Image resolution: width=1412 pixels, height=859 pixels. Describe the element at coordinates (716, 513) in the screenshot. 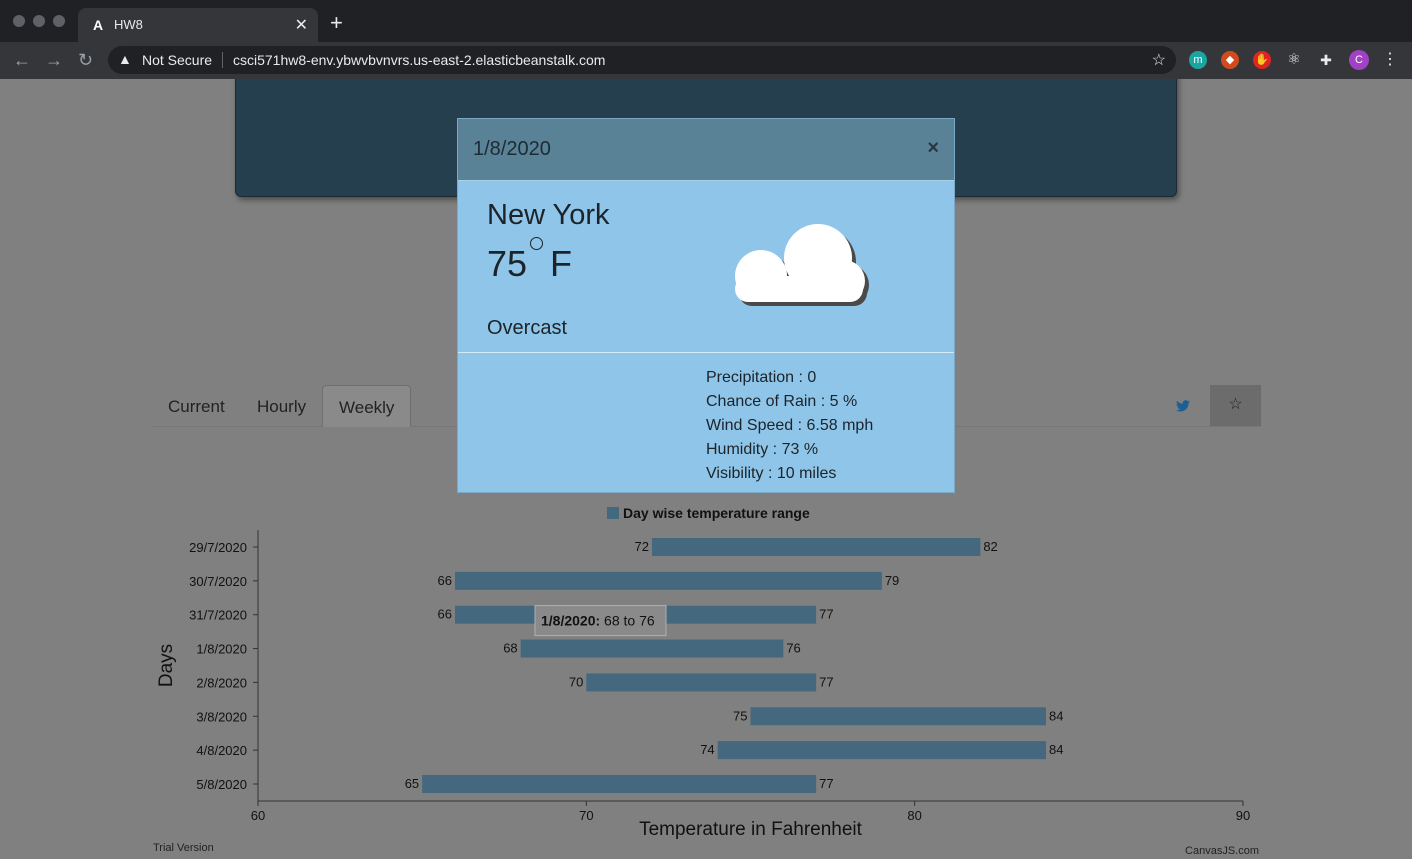

I see `legend-label: Day wise temperature range` at that location.